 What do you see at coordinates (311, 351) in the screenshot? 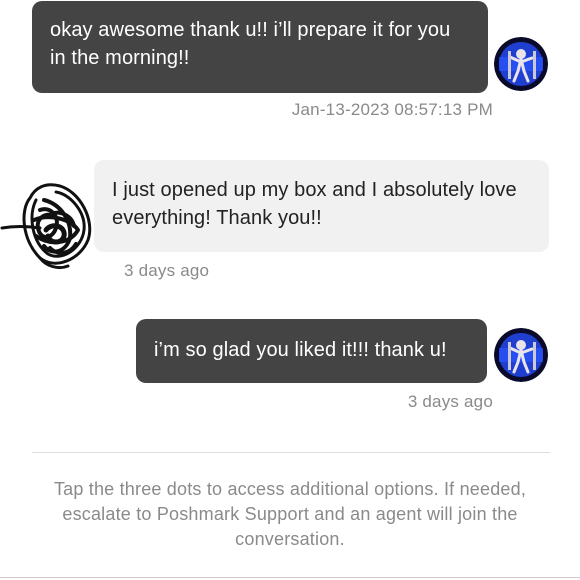
I see `message-bubble-sent: i’m so glad you liked it!!! thank u!` at bounding box center [311, 351].